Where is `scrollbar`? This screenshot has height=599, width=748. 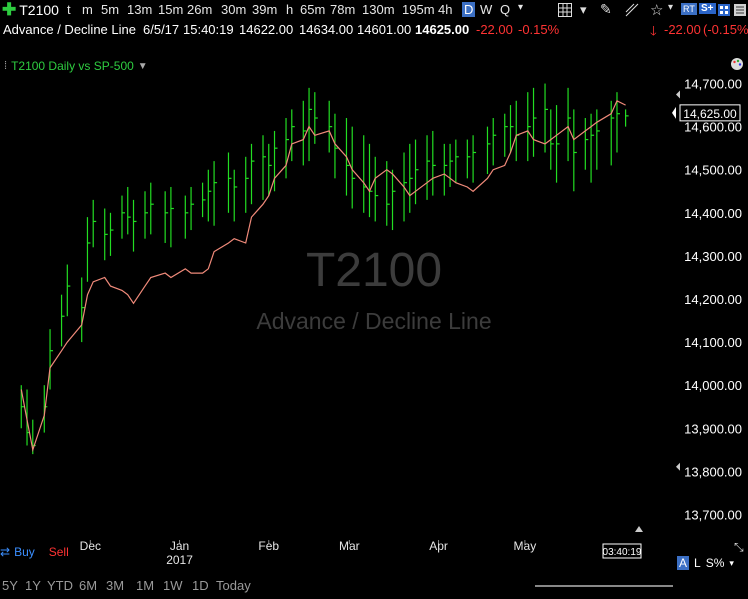 scrollbar is located at coordinates (604, 586).